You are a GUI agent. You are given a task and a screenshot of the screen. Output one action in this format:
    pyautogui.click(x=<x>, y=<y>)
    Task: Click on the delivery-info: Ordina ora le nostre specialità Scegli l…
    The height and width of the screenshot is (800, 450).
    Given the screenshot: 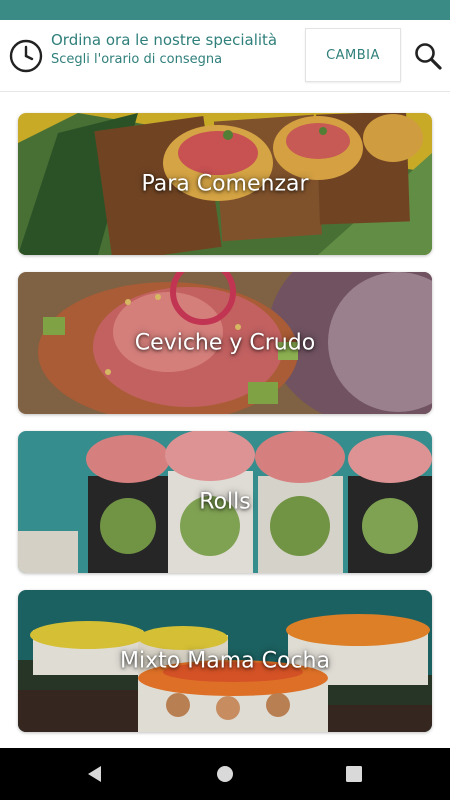 What is the action you would take?
    pyautogui.click(x=173, y=50)
    